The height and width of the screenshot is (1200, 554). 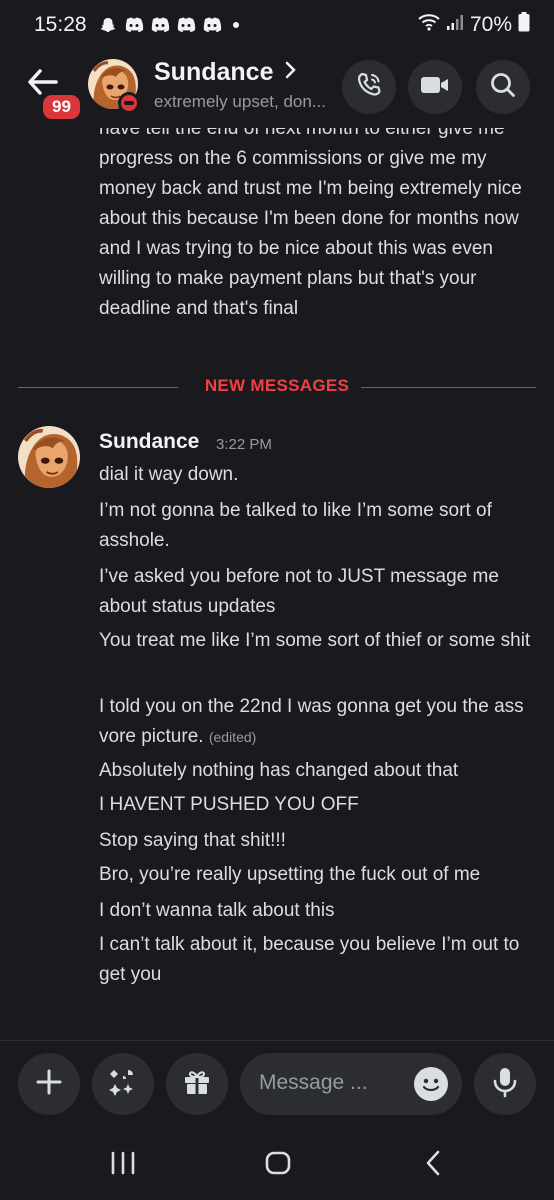 I want to click on video-icon, so click(x=435, y=87).